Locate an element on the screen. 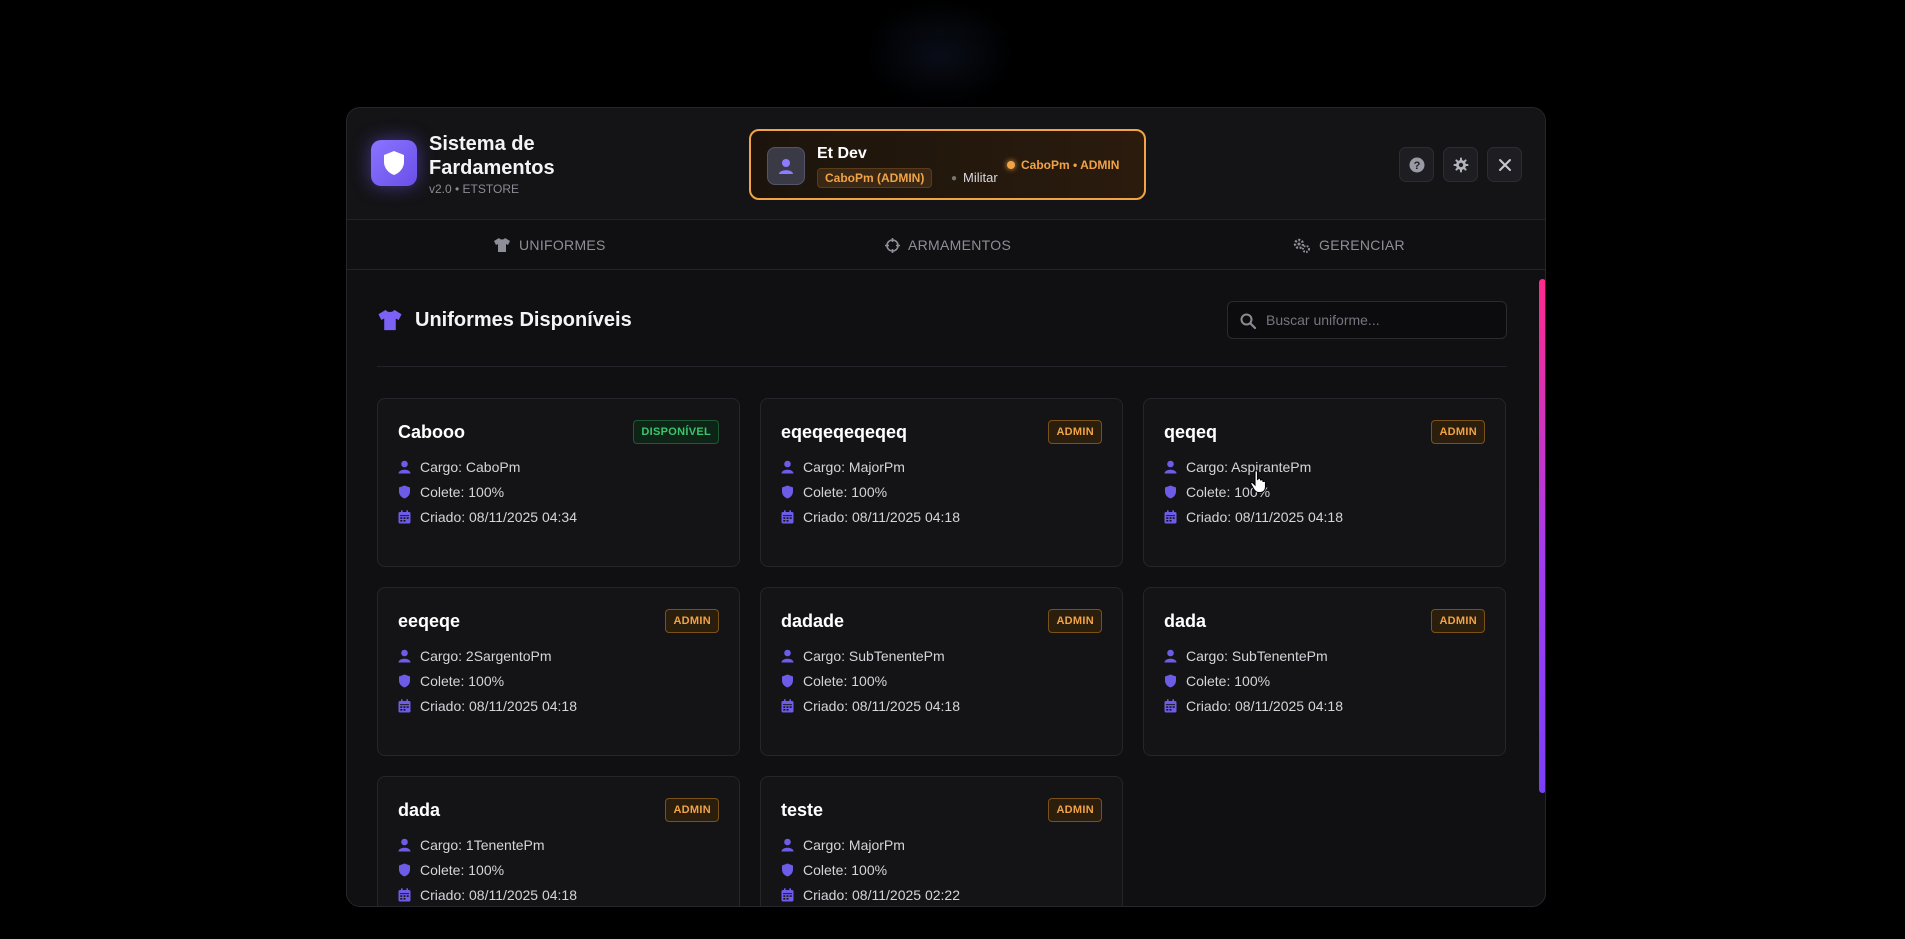 The width and height of the screenshot is (1905, 939). gear-icon is located at coordinates (1460, 164).